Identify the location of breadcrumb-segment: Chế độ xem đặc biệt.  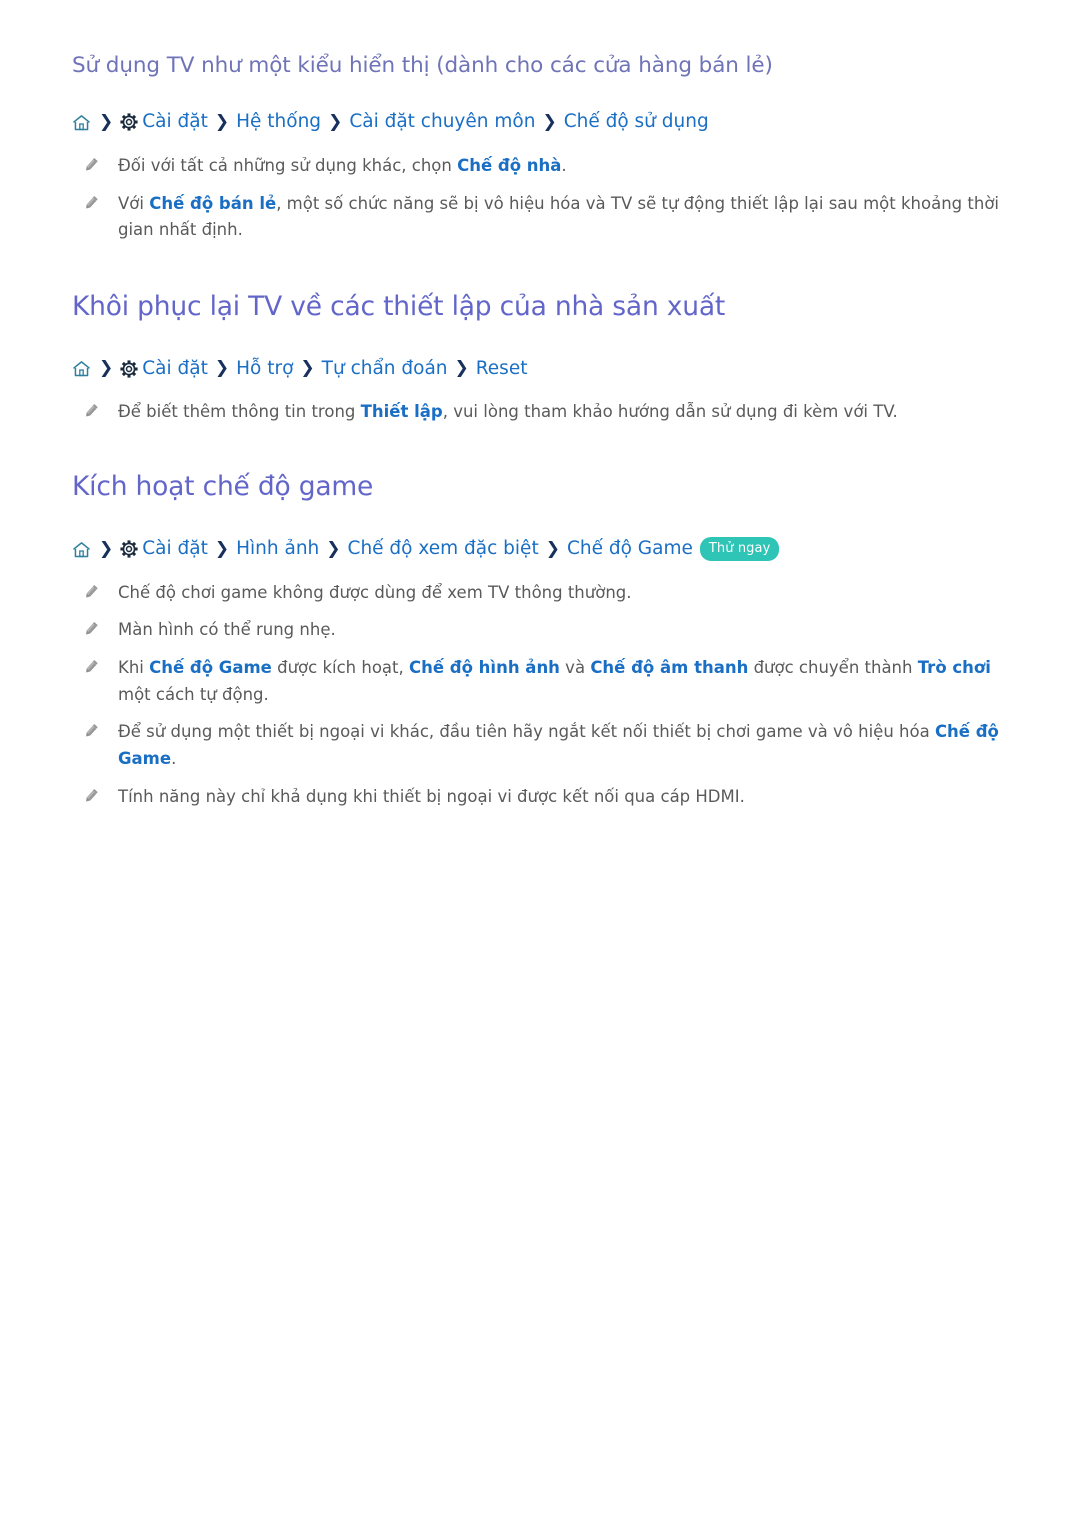
(443, 549).